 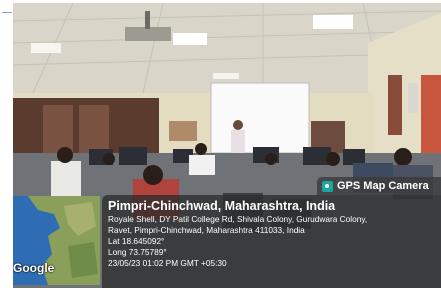 I want to click on left-margin-strip, so click(x=6, y=146).